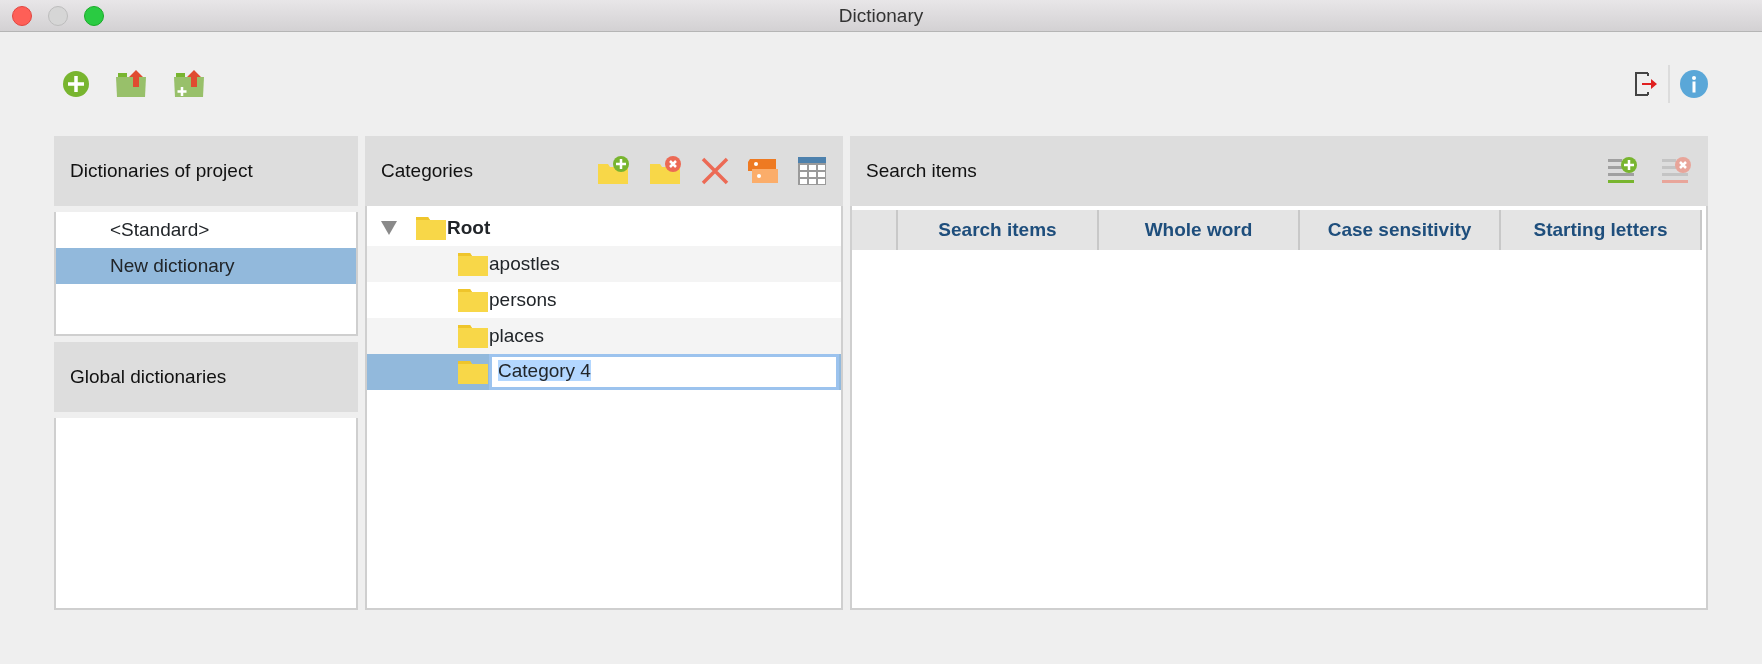  I want to click on tree-row: apostles, so click(604, 264).